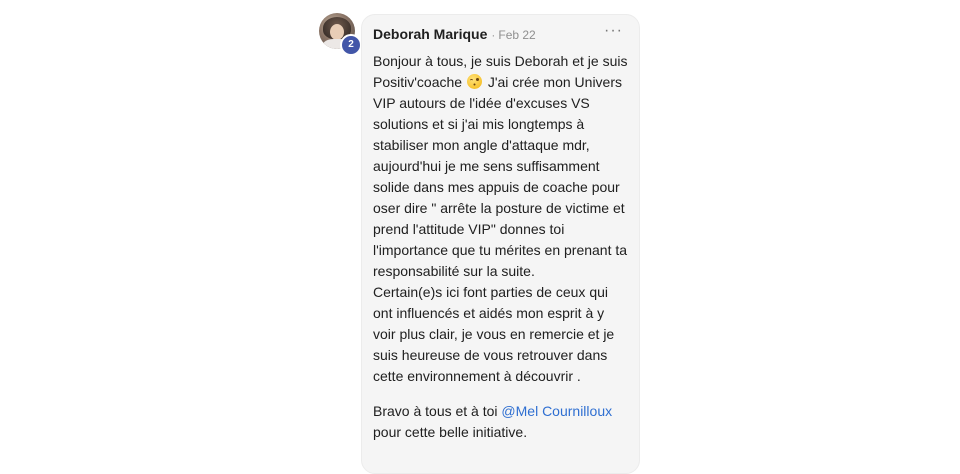 The height and width of the screenshot is (474, 960). Describe the element at coordinates (454, 271) in the screenshot. I see `body-line: responsabilité sur la suite.` at that location.